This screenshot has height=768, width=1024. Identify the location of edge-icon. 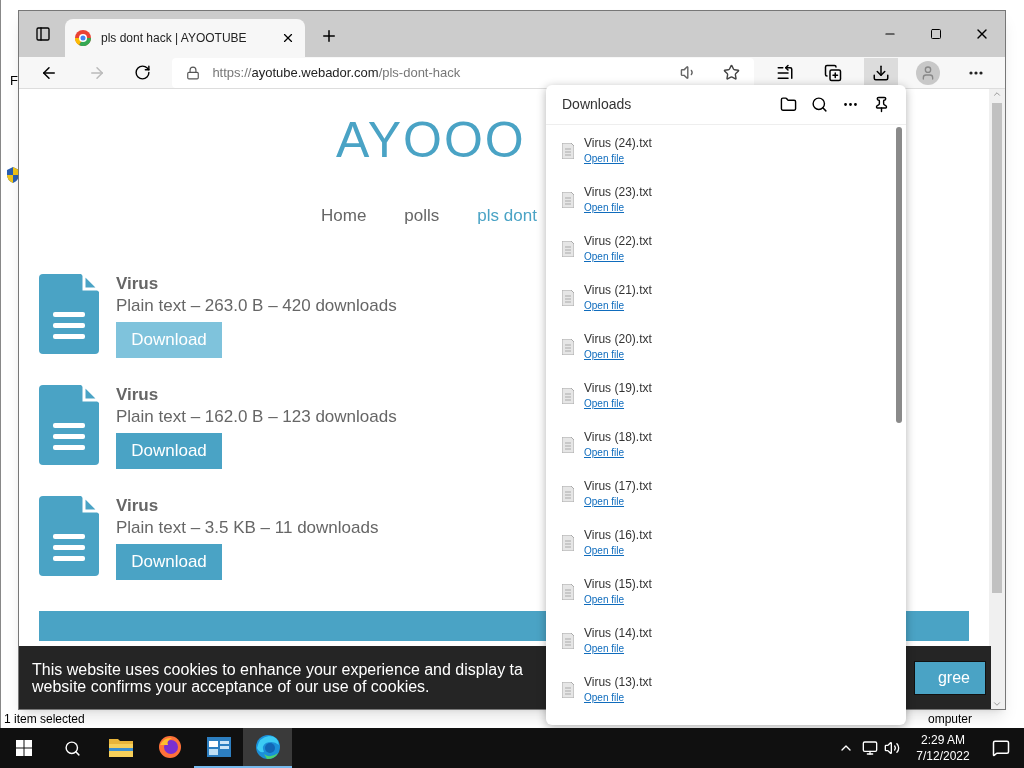
(267, 747).